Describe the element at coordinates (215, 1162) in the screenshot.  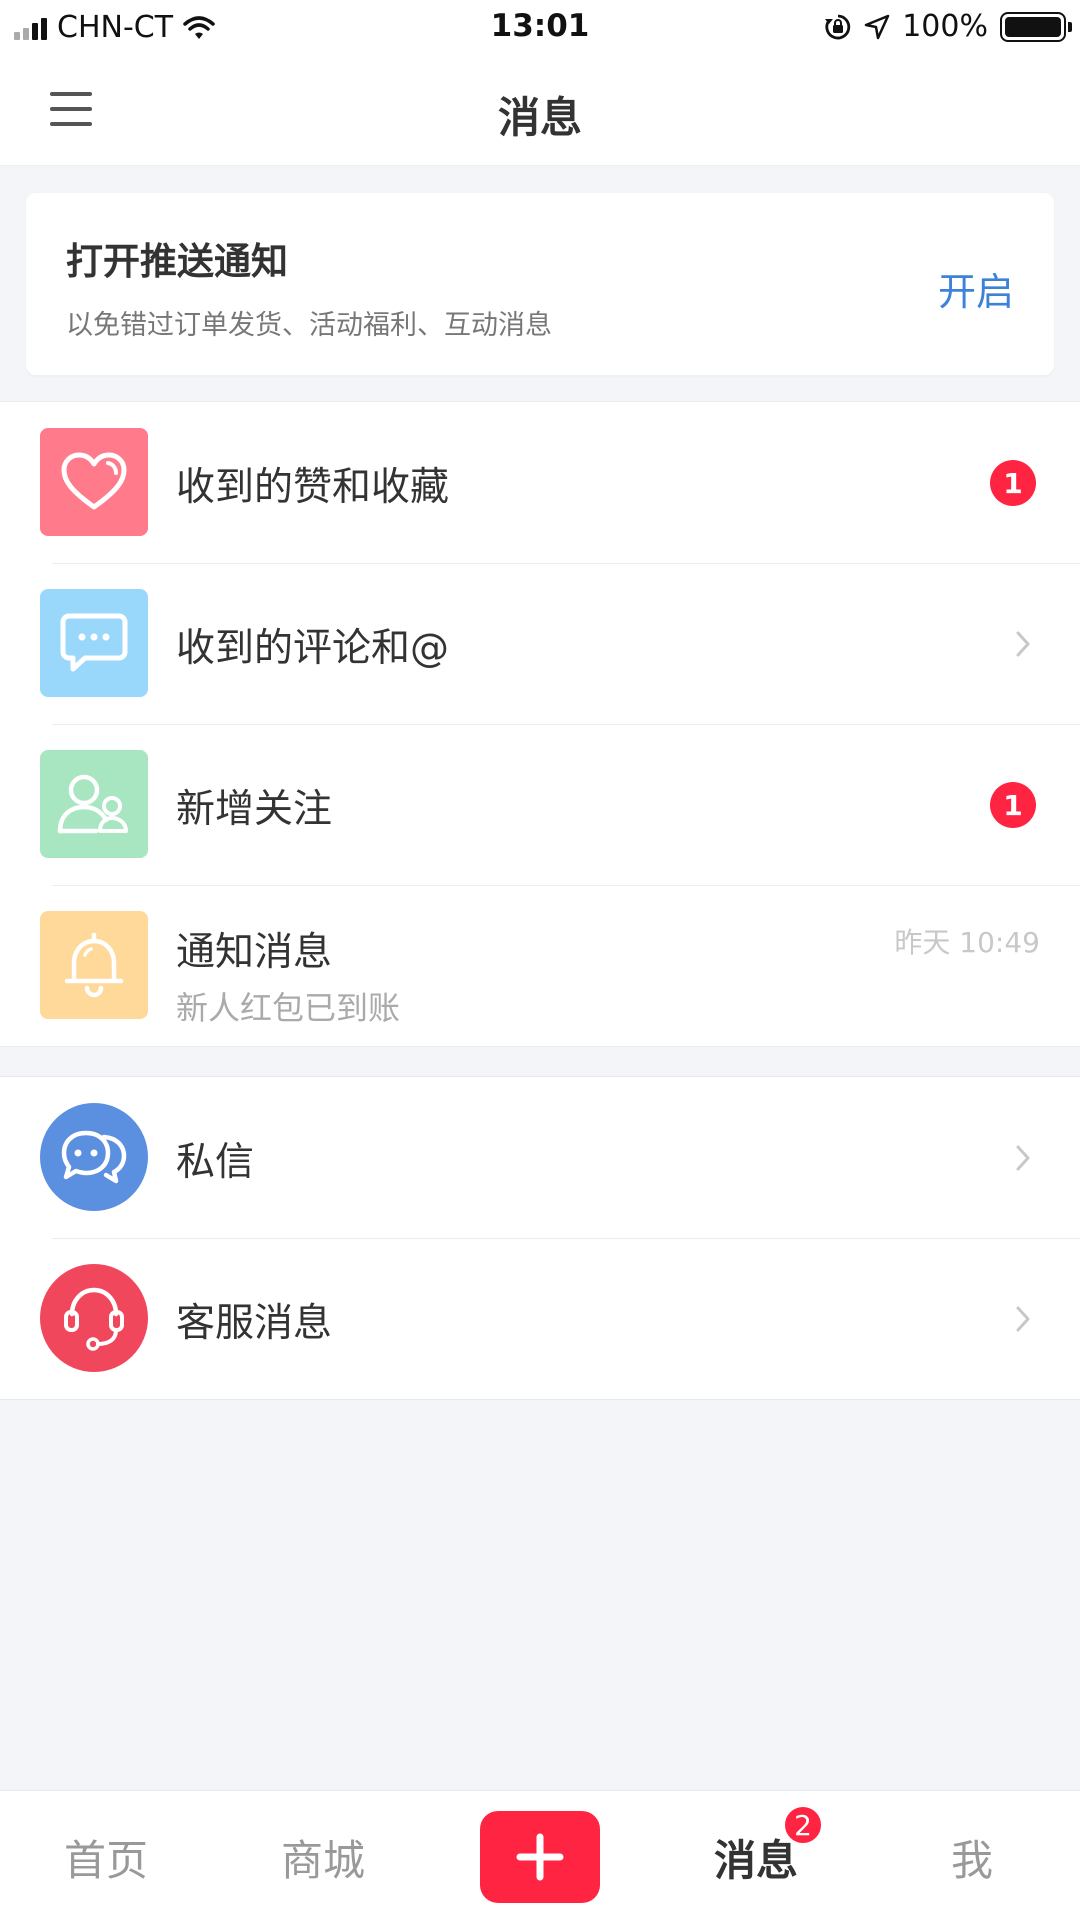
I see `list-item-label: 私信` at that location.